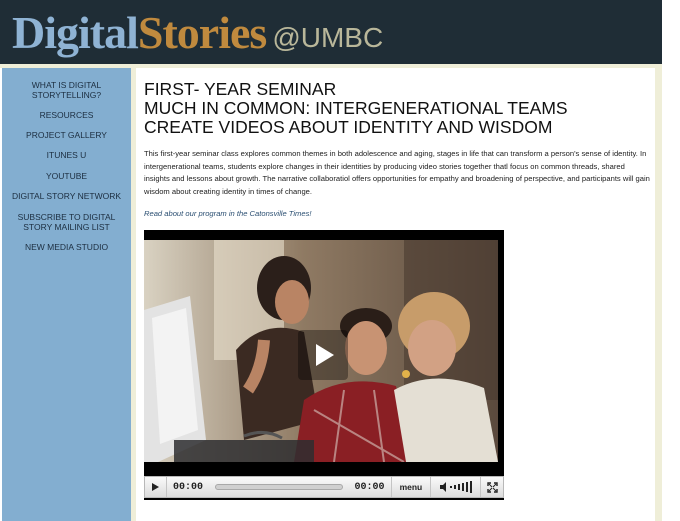 The image size is (680, 521). Describe the element at coordinates (348, 127) in the screenshot. I see `page-title-line: CREATE VIDEOS ABOUT IDENTITY AND WISDOM` at that location.